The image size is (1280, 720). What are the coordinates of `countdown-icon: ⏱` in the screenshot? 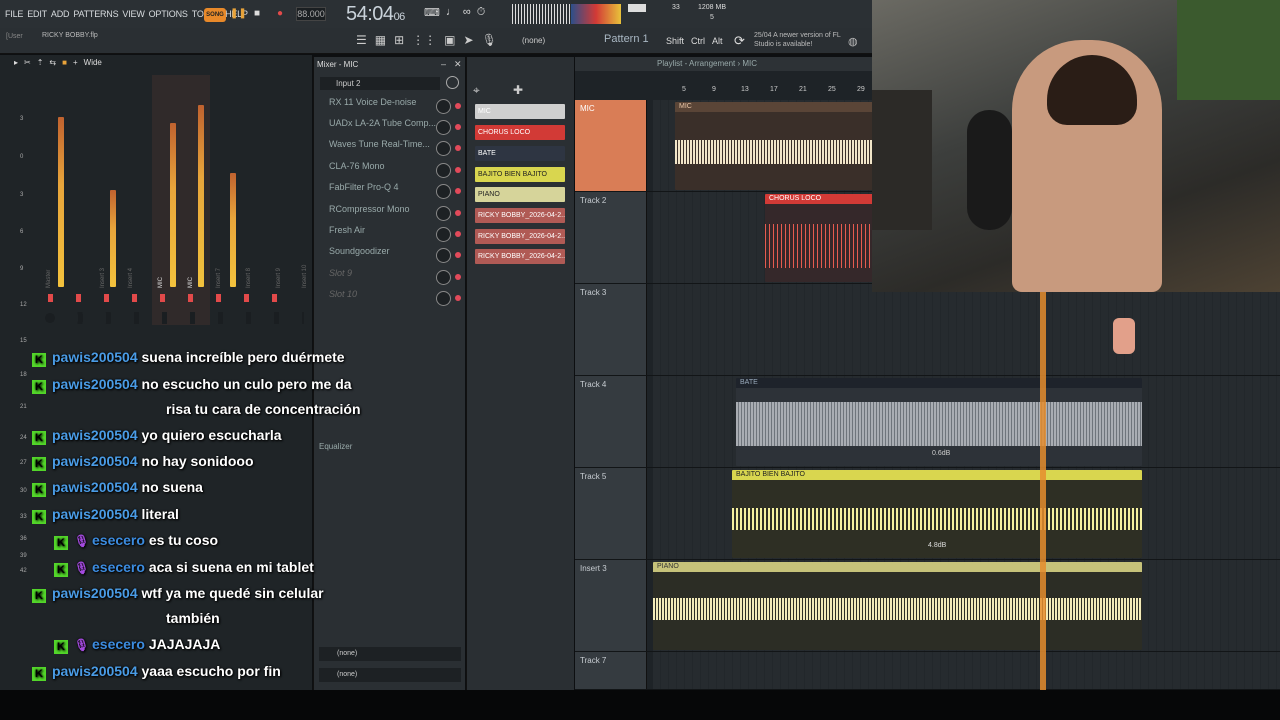 It's located at (481, 14).